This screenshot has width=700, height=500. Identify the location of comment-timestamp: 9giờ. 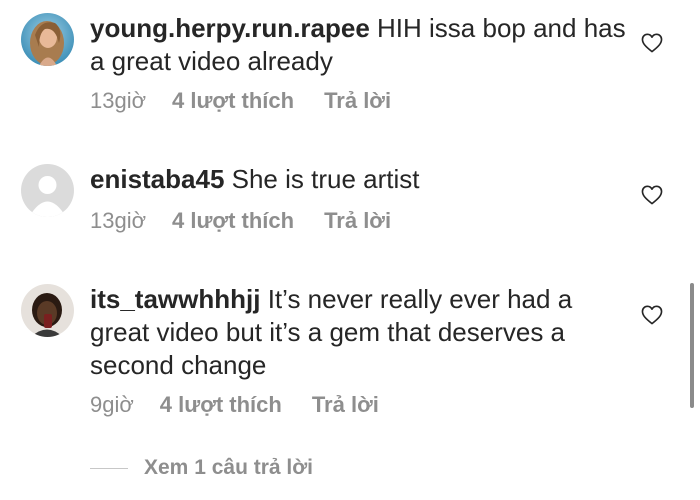
(112, 405).